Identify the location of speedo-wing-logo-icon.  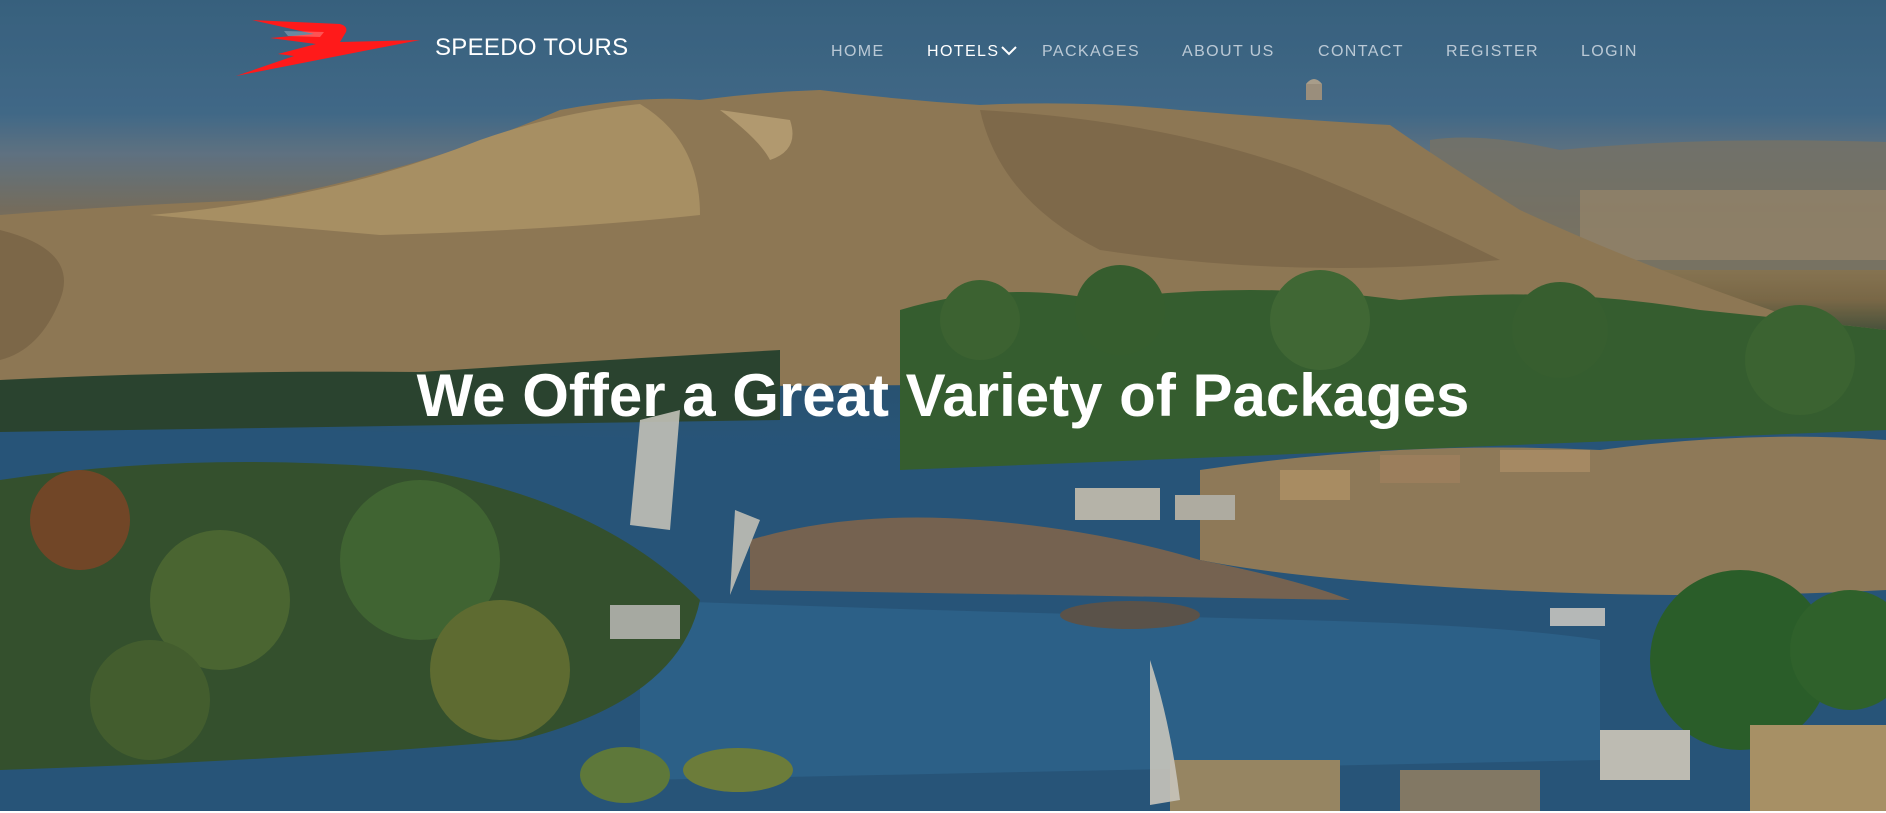
(328, 48).